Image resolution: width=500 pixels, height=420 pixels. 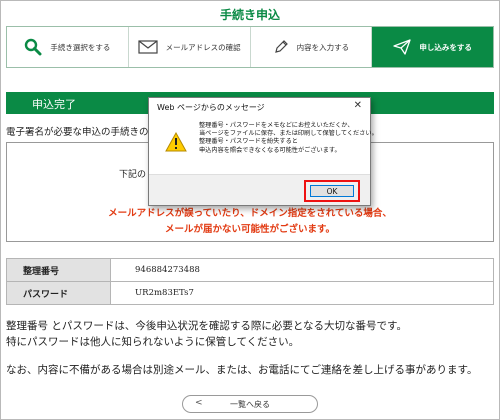 I want to click on warning-icon, so click(x=176, y=143).